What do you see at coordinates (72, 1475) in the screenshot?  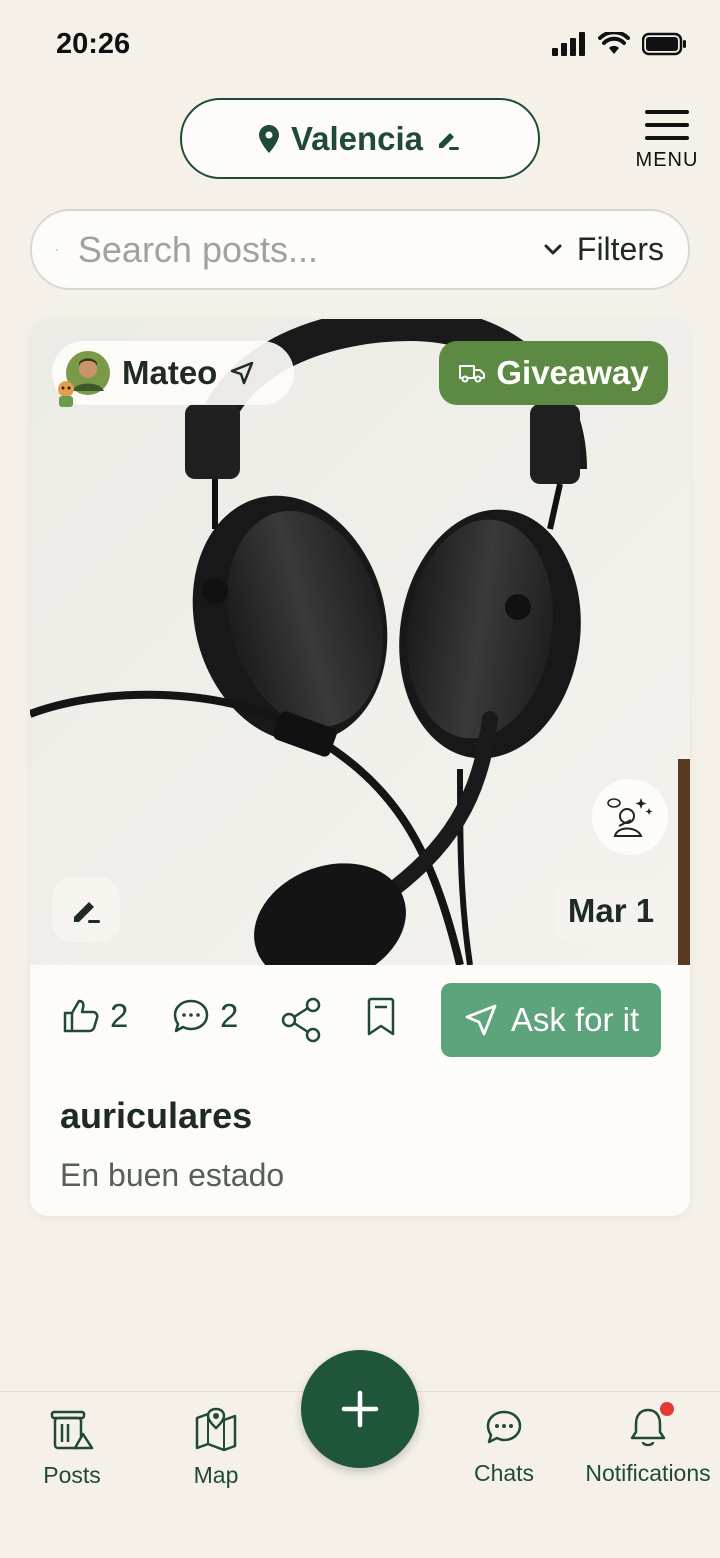 I see `nav-label-posts: Posts` at bounding box center [72, 1475].